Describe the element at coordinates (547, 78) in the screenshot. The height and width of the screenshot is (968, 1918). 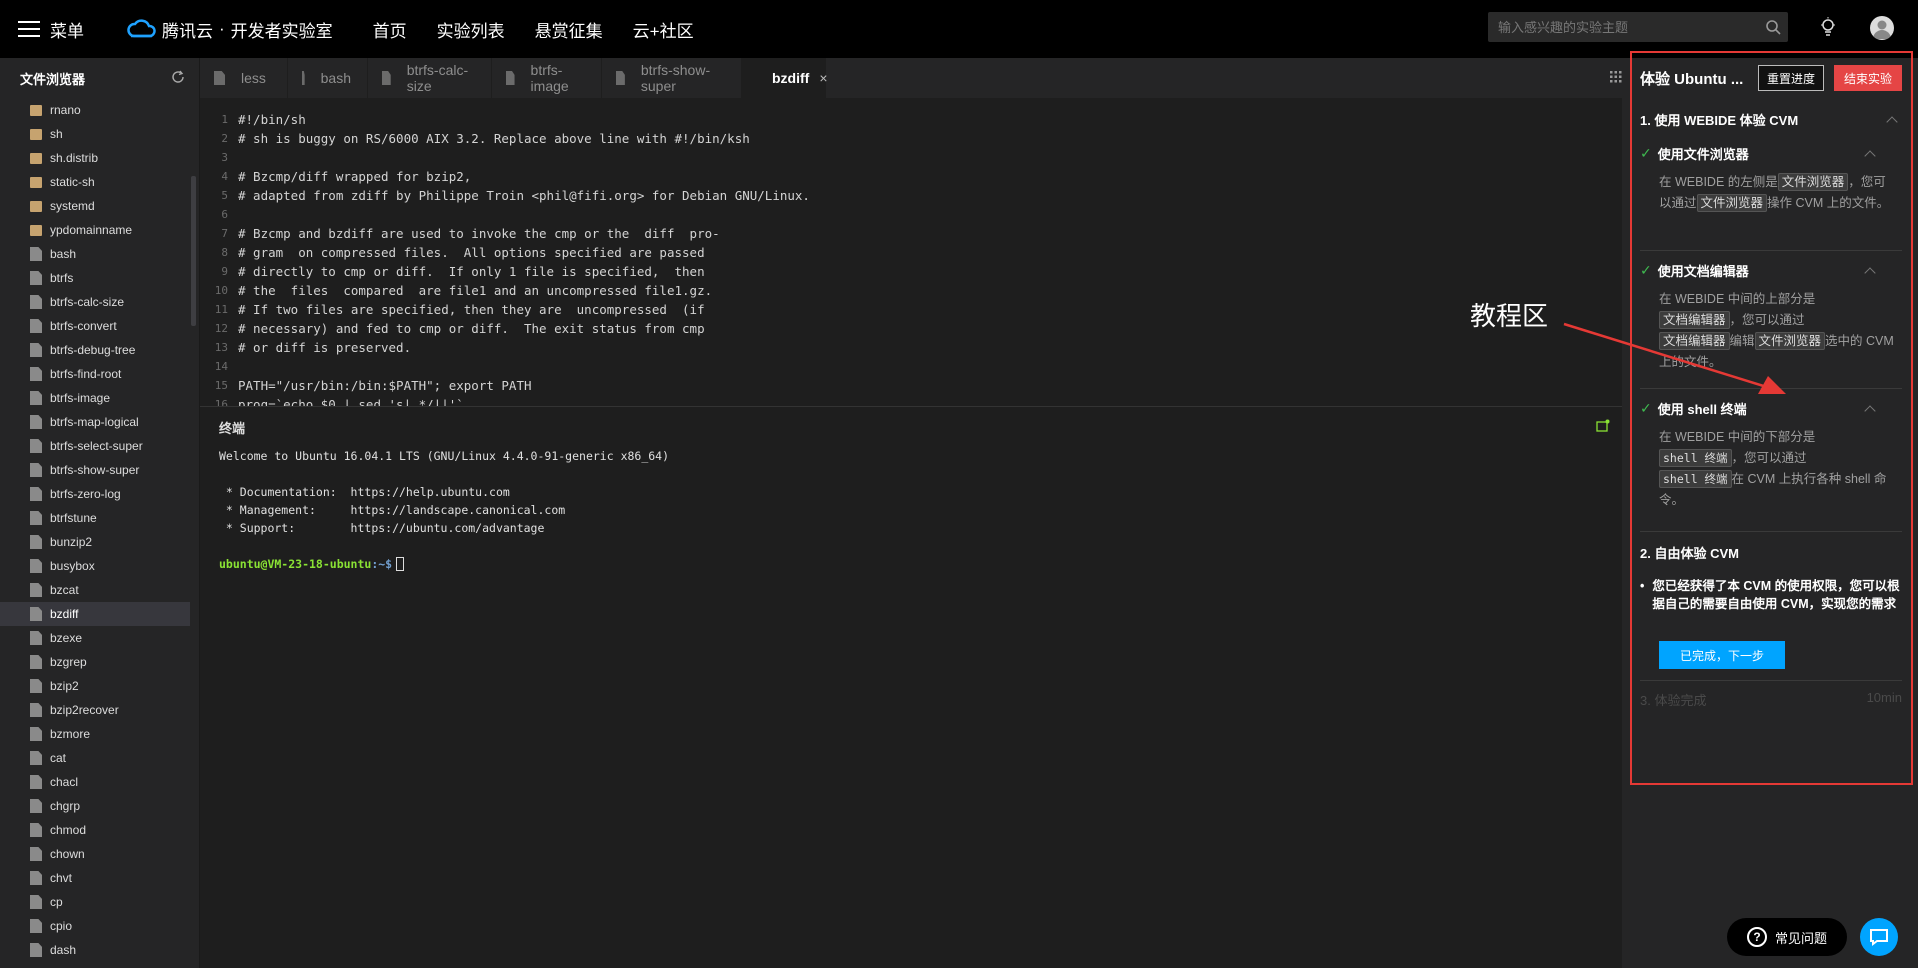
I see `tab-btrfs-image: btrfs-image` at that location.